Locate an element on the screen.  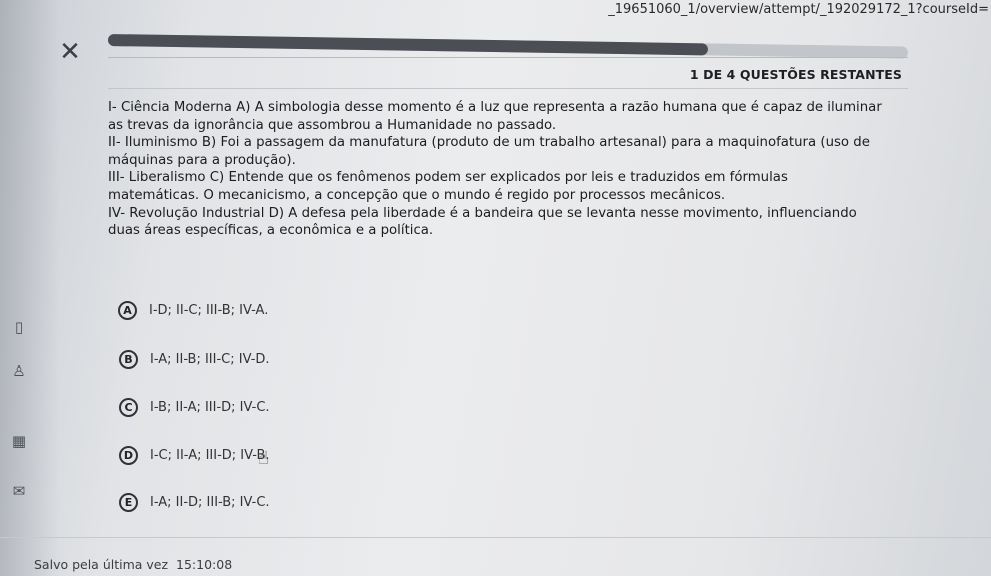
option-letter: E is located at coordinates (128, 502).